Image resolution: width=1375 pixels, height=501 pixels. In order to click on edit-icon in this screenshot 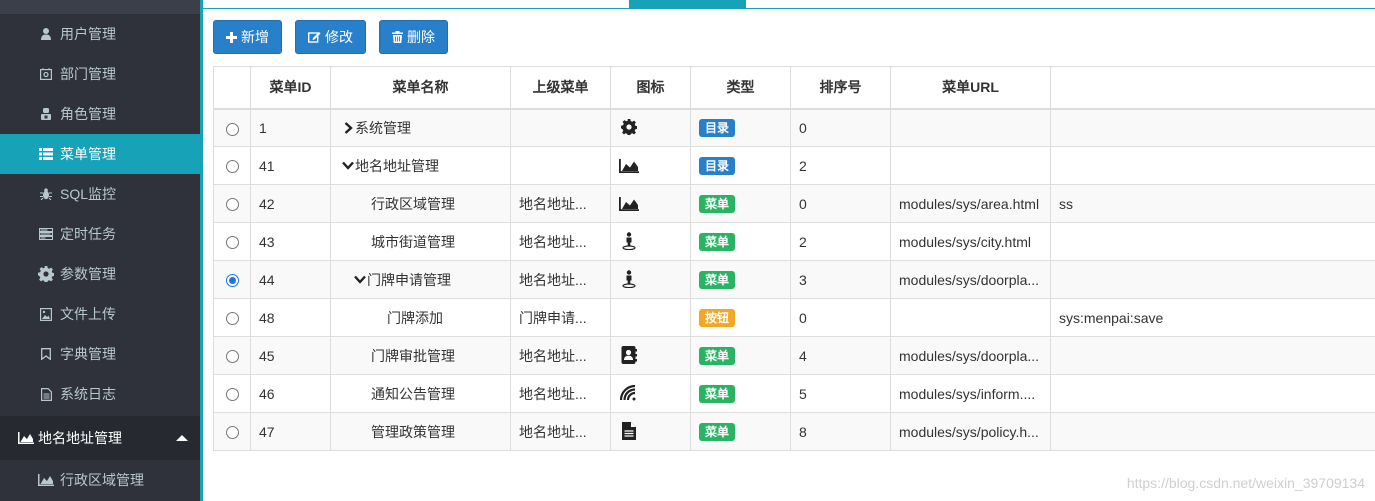, I will do `click(314, 37)`.